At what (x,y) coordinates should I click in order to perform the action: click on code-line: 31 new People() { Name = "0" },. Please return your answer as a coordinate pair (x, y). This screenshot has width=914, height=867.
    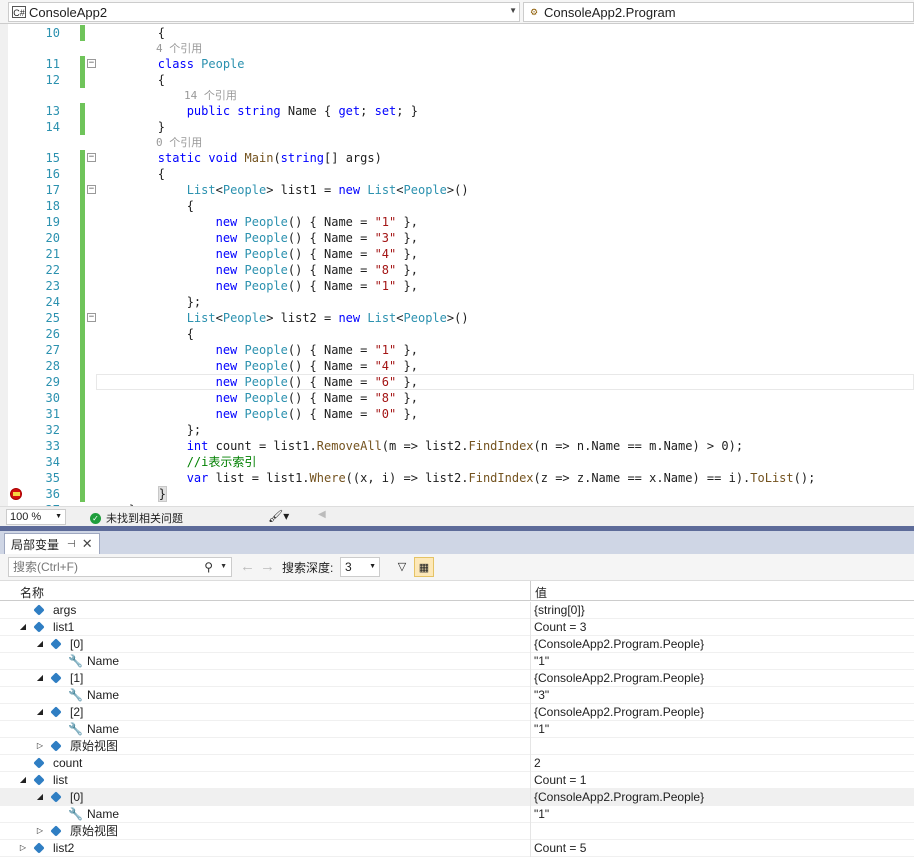
    Looking at the image, I should click on (457, 414).